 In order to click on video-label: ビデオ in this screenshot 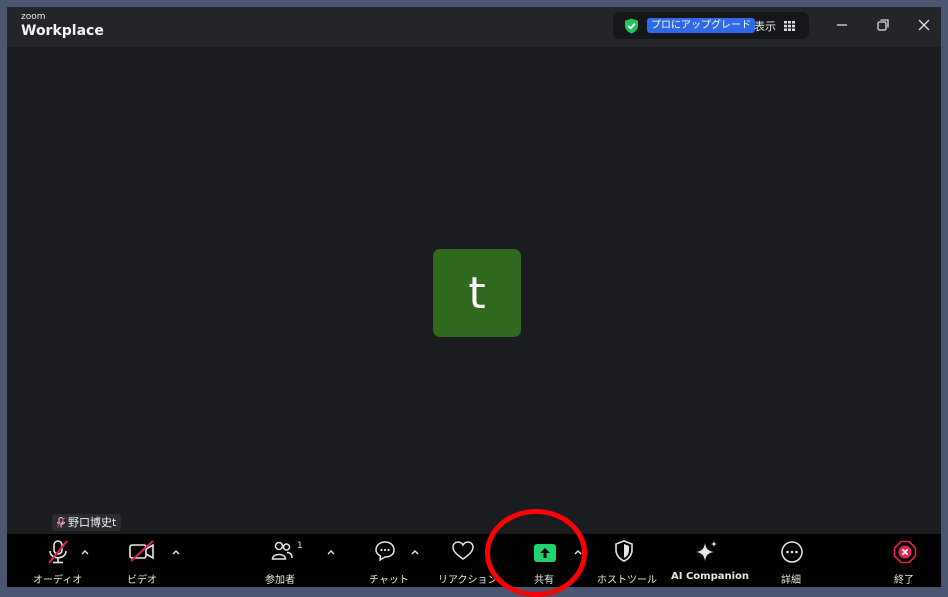, I will do `click(142, 580)`.